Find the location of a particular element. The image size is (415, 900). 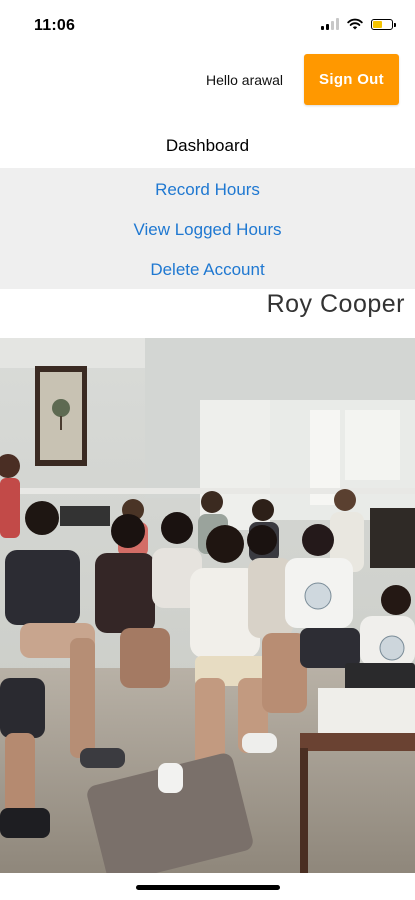

status-icons is located at coordinates (358, 24).